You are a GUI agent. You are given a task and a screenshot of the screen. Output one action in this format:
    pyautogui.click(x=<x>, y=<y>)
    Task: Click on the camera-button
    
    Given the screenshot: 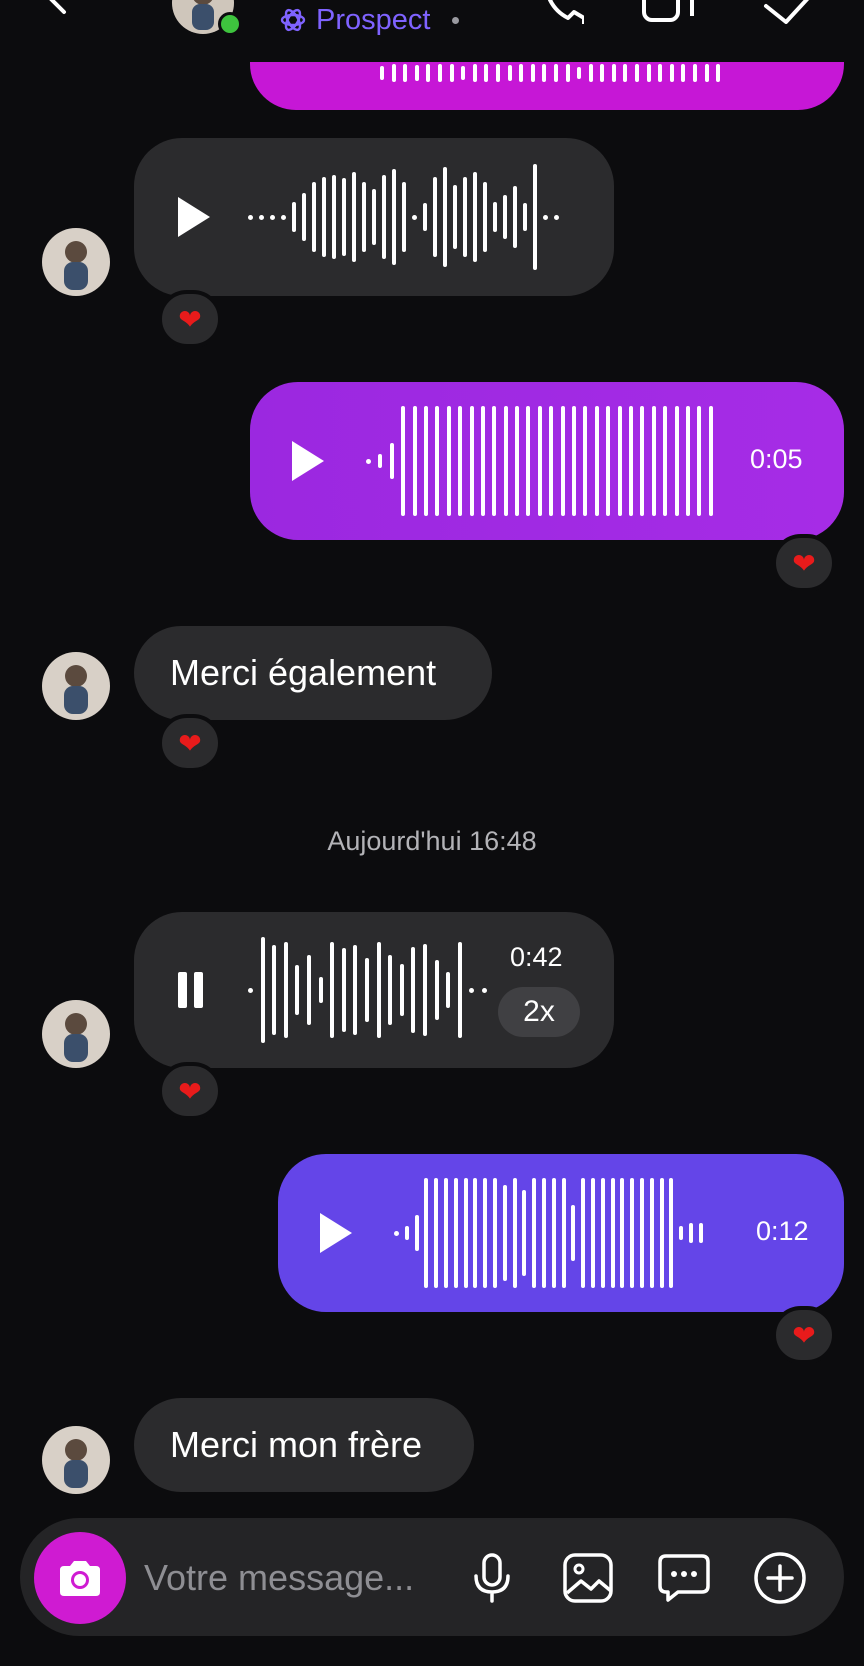 What is the action you would take?
    pyautogui.click(x=80, y=1578)
    